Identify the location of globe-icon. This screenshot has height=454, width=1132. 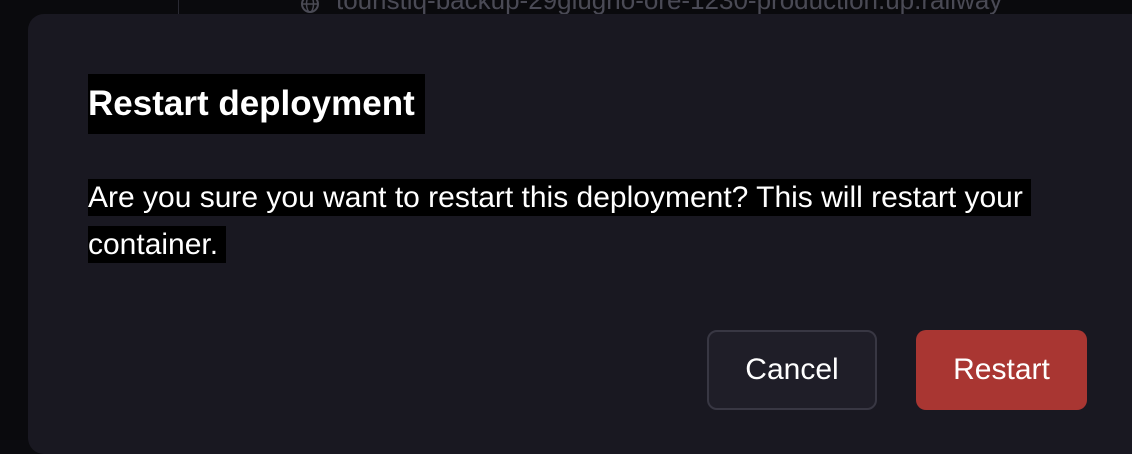
(310, 6).